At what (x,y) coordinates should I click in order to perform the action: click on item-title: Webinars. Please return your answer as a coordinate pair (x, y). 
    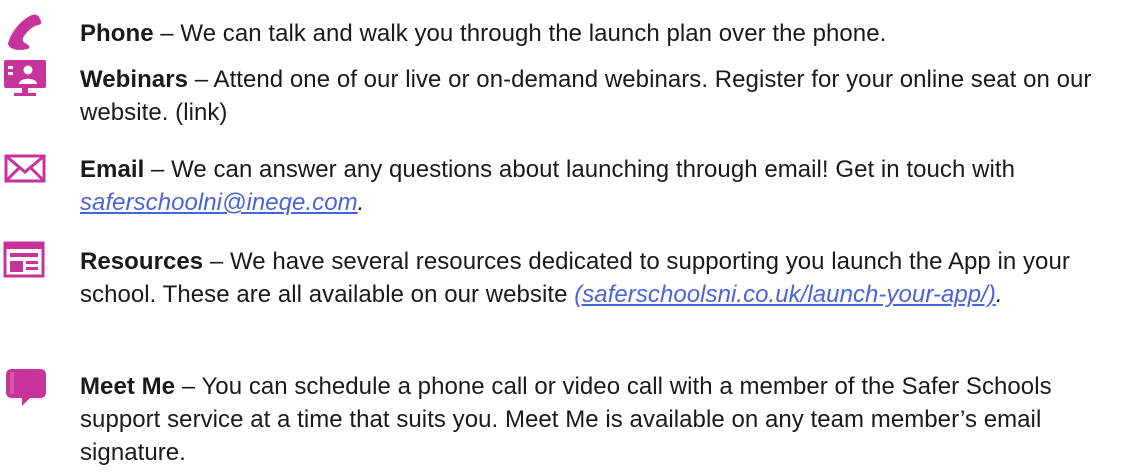
    Looking at the image, I should click on (134, 79).